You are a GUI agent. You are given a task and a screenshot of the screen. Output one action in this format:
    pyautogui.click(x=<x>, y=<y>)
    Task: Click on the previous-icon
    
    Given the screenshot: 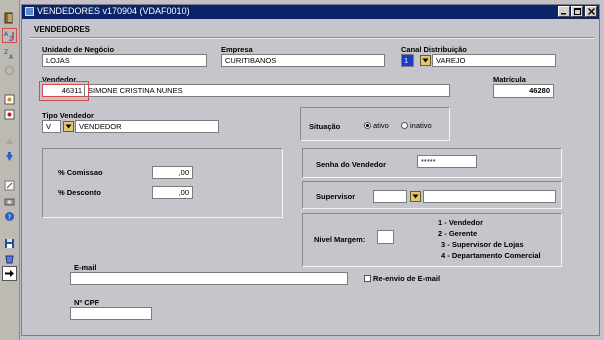 What is the action you would take?
    pyautogui.click(x=9, y=141)
    